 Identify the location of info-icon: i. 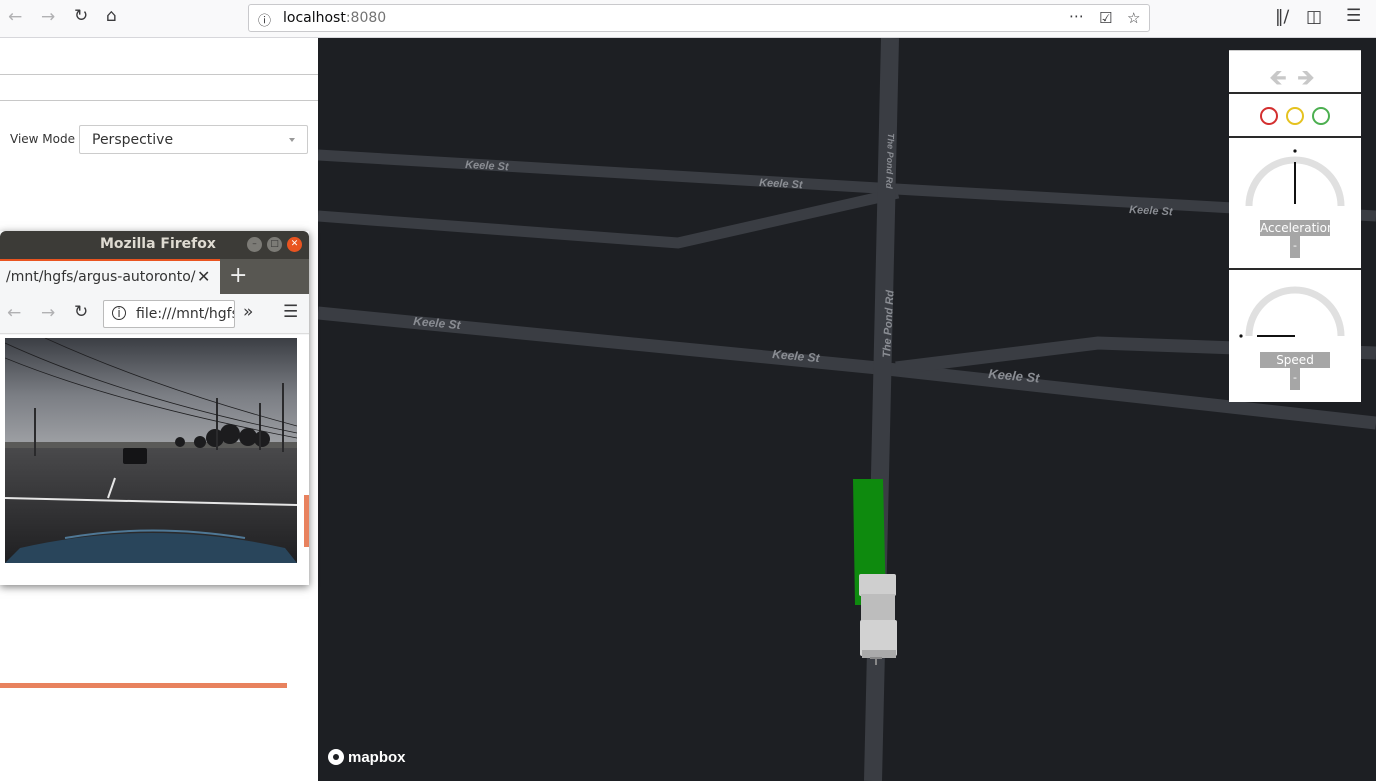
(119, 313).